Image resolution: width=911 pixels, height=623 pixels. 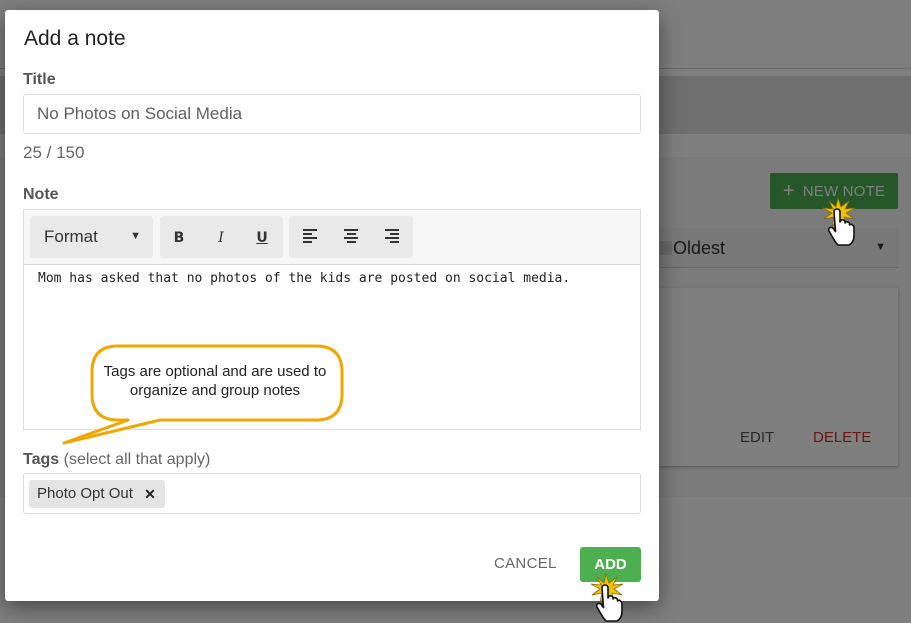 I want to click on callout-bubble, so click(x=203, y=394).